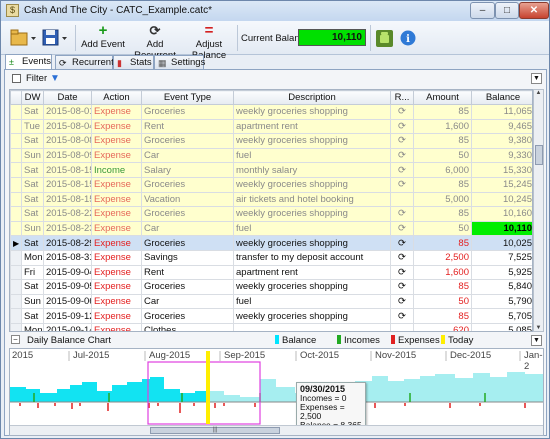 The image size is (550, 439). I want to click on tab-label: Stats, so click(141, 62).